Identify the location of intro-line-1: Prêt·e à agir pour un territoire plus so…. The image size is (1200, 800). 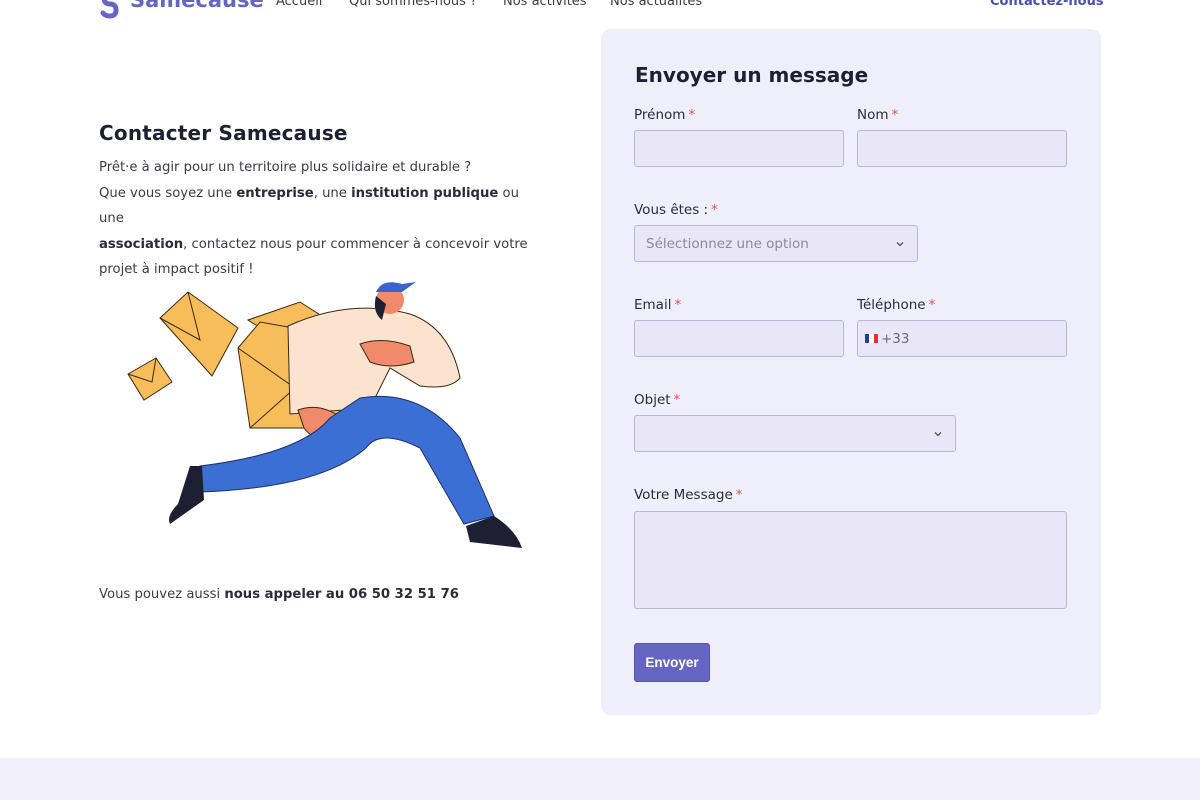
(285, 167).